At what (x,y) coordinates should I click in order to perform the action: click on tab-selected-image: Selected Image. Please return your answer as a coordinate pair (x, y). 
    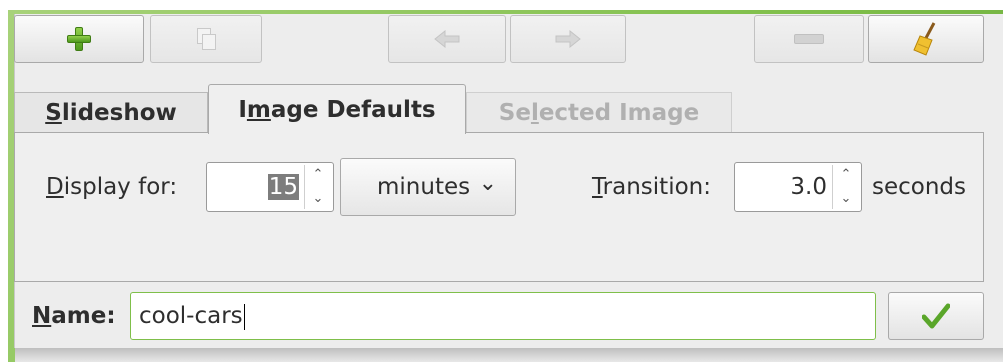
    Looking at the image, I should click on (599, 112).